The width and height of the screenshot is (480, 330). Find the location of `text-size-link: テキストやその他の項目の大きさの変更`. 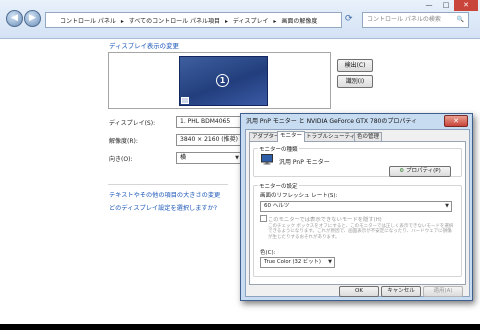

text-size-link: テキストやその他の項目の大きさの変更 is located at coordinates (164, 194).